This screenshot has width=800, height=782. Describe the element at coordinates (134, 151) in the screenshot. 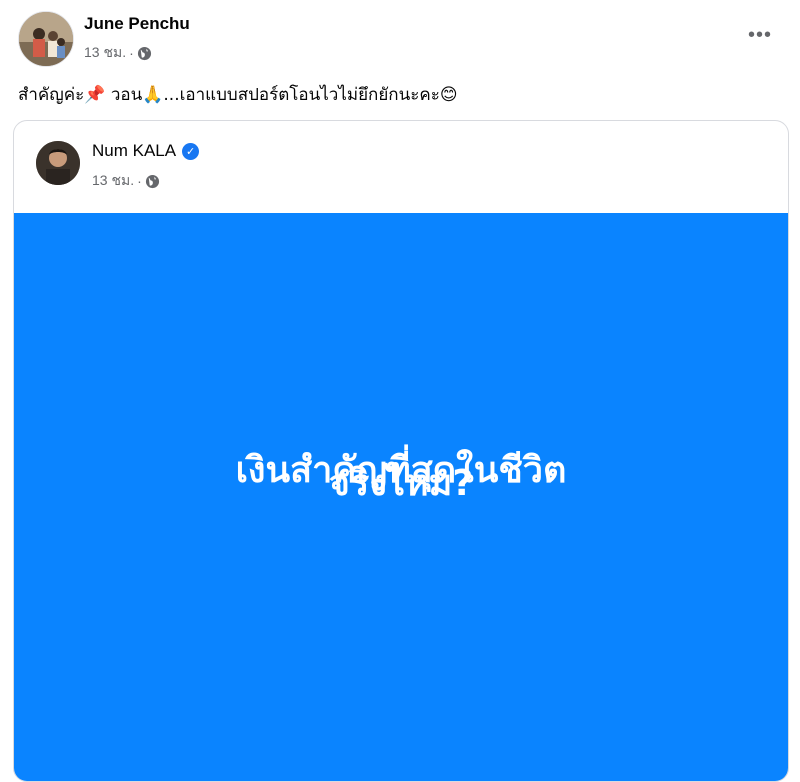

I see `shared-author-name: Num KALA` at that location.